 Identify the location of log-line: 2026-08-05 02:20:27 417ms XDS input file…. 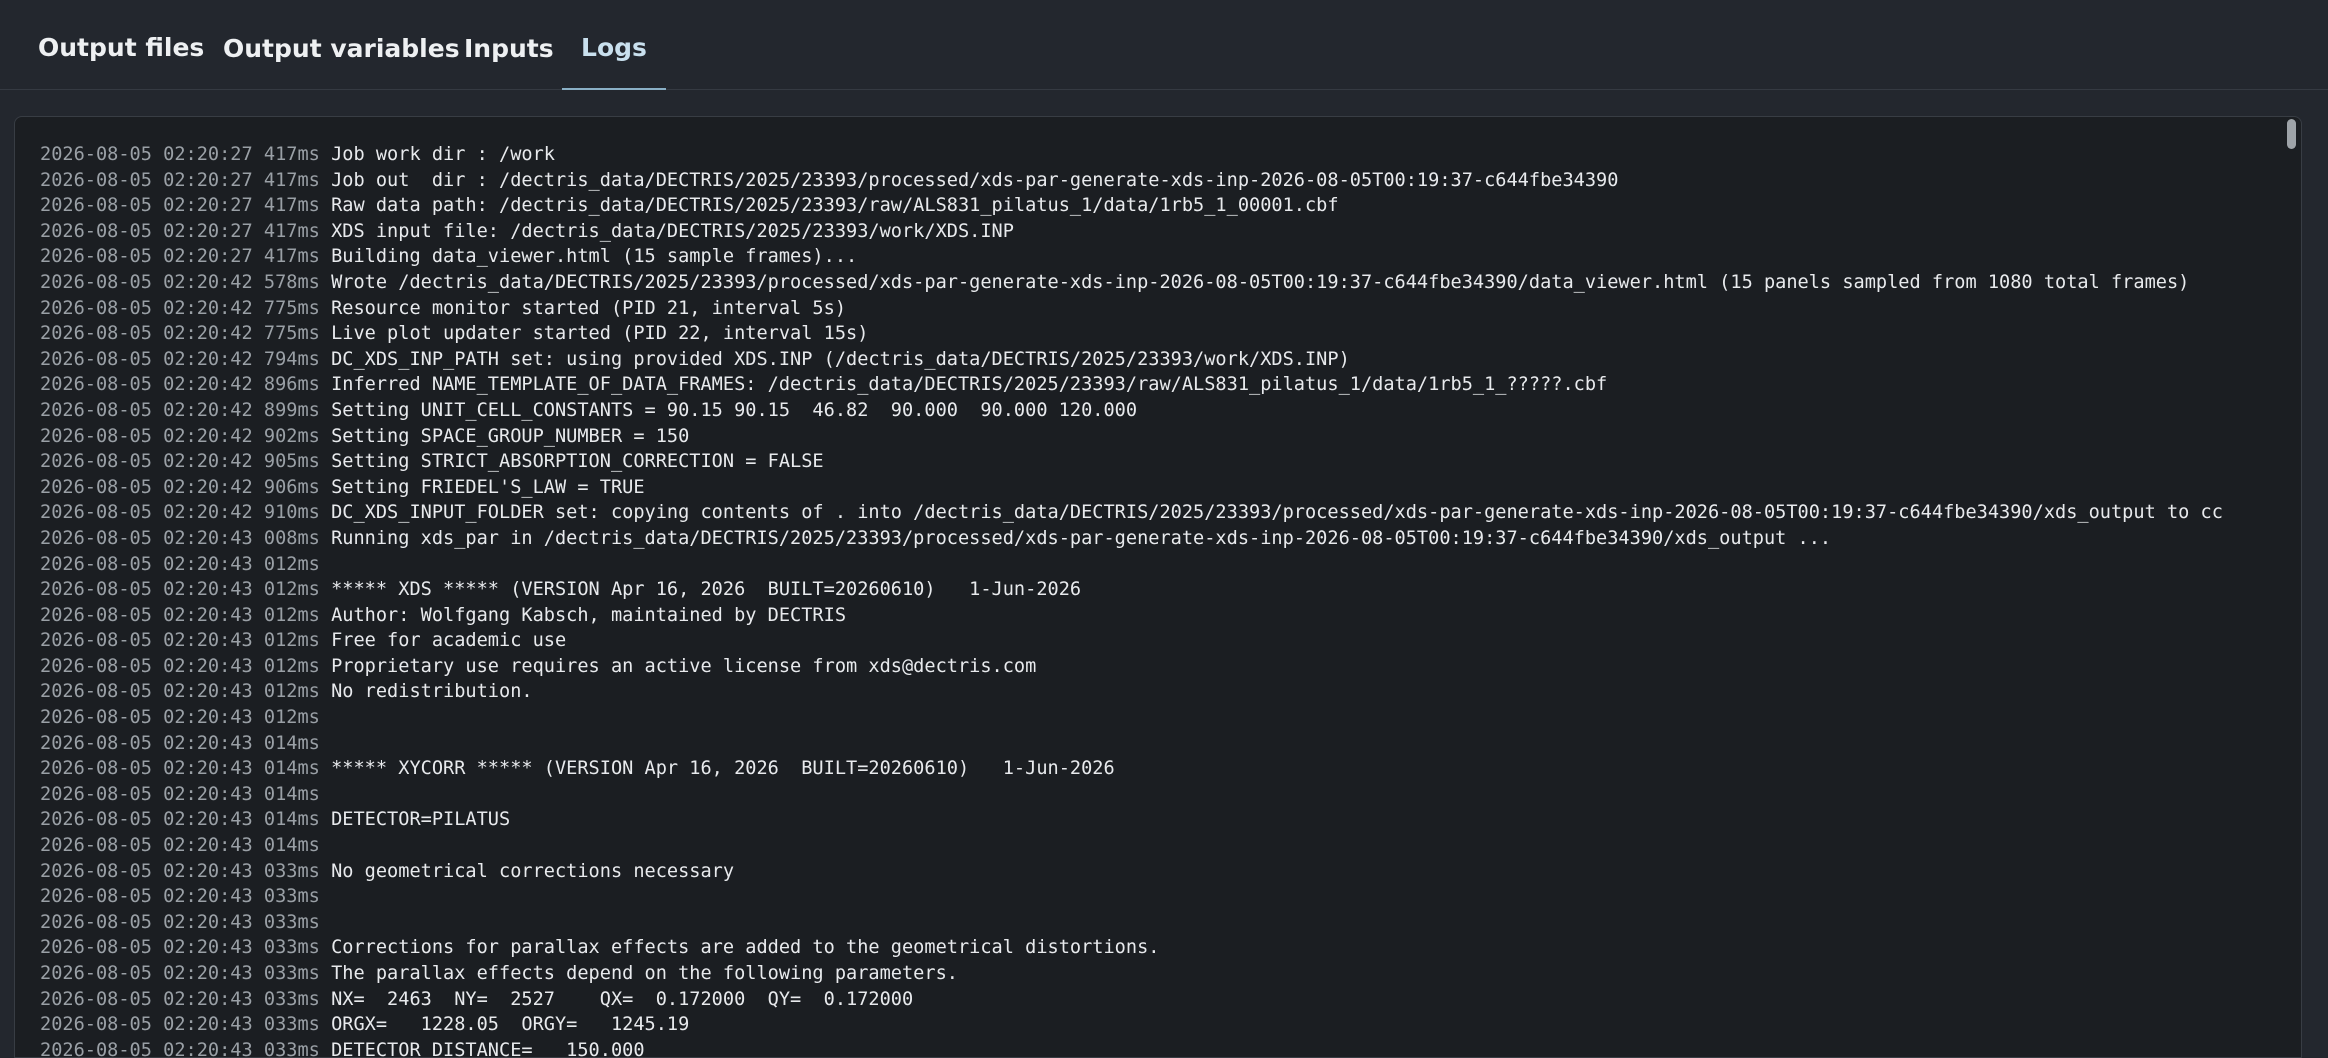
(1162, 232).